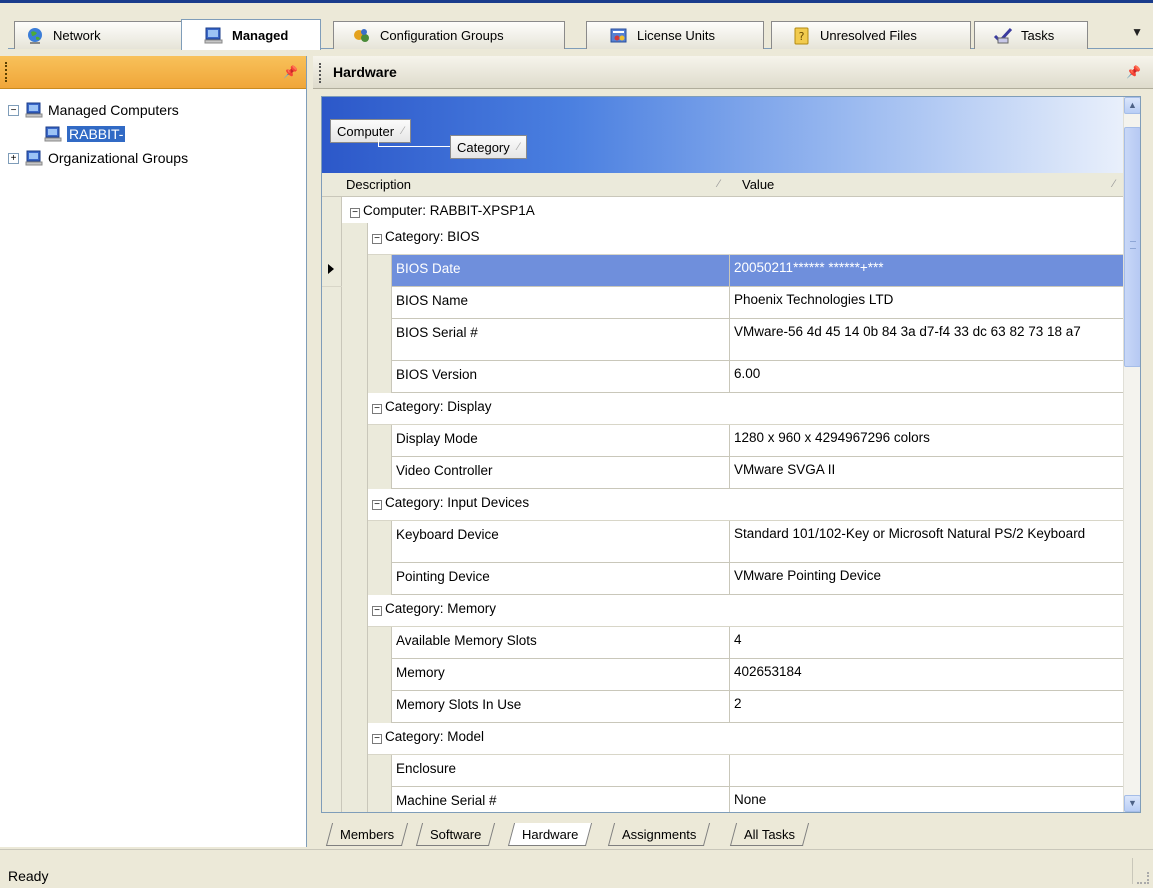  I want to click on table-row: BIOS Date 20050211****** ******+***, so click(722, 271).